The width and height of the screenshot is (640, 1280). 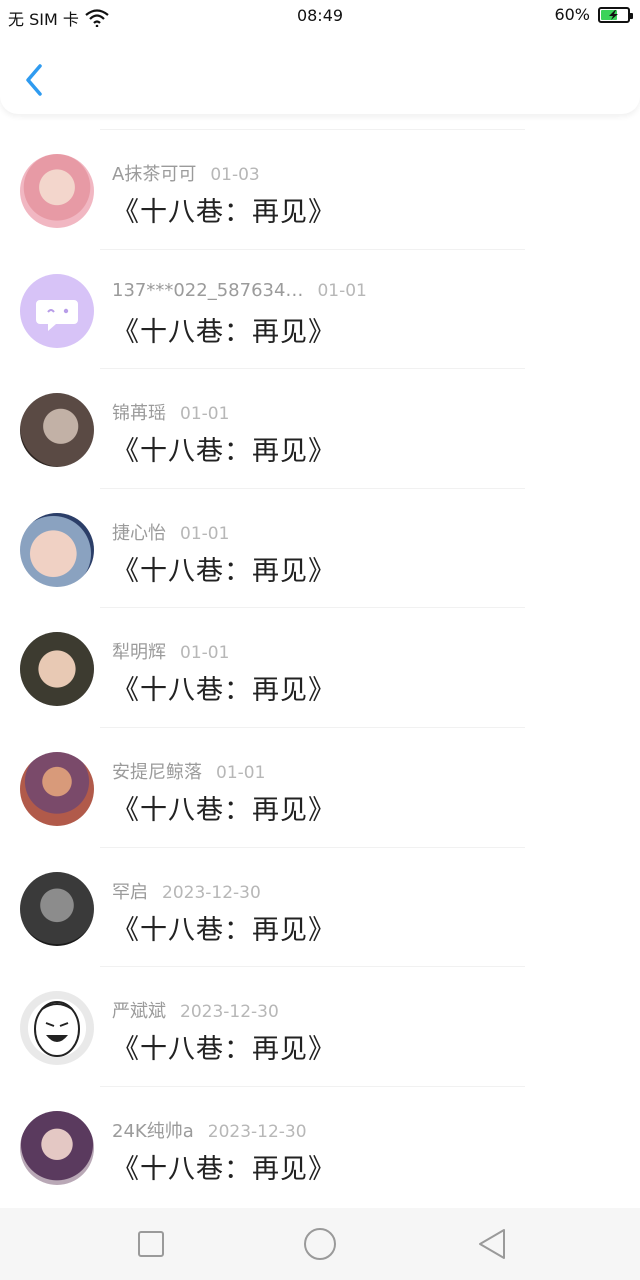 What do you see at coordinates (320, 1011) in the screenshot?
I see `comment-row: 严斌斌 2023-12-30 《十八巷：再见》` at bounding box center [320, 1011].